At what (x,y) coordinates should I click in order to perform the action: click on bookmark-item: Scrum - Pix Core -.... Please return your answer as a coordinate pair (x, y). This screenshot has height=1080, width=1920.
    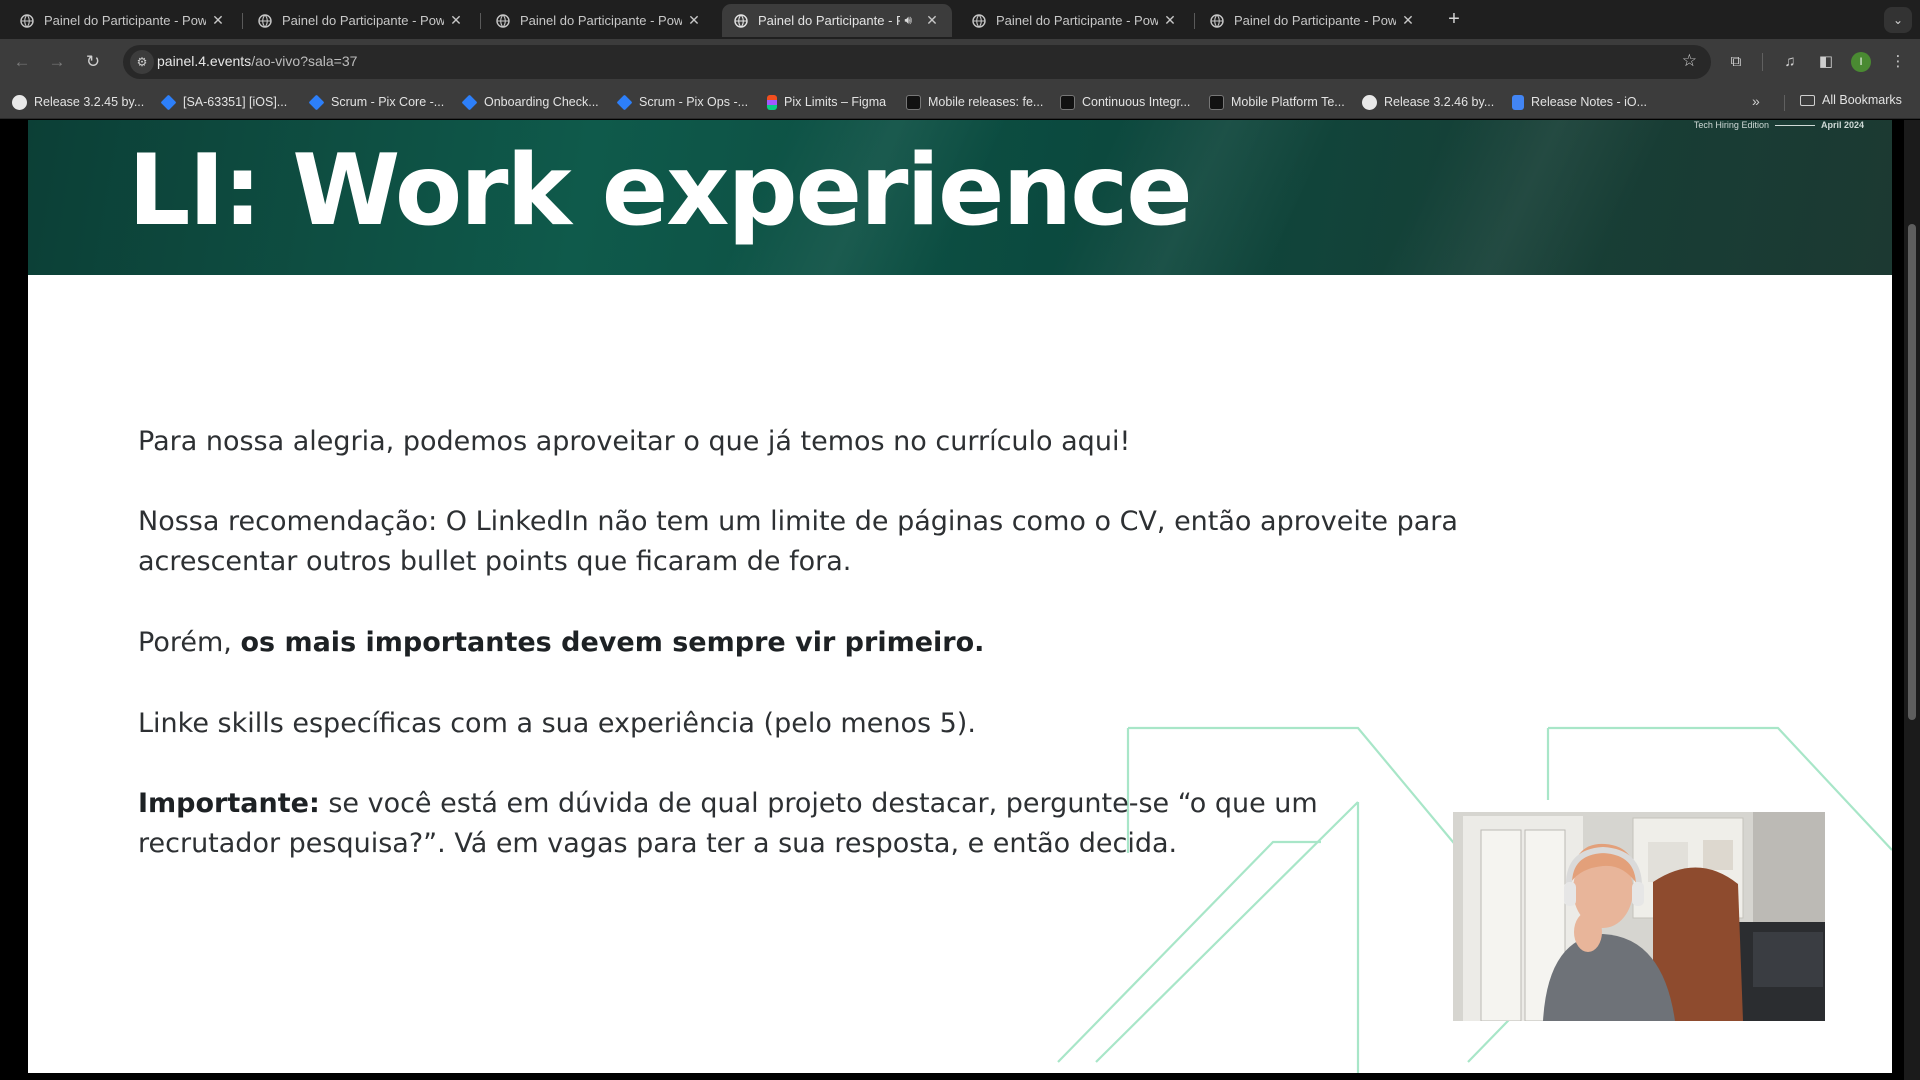
    Looking at the image, I should click on (376, 102).